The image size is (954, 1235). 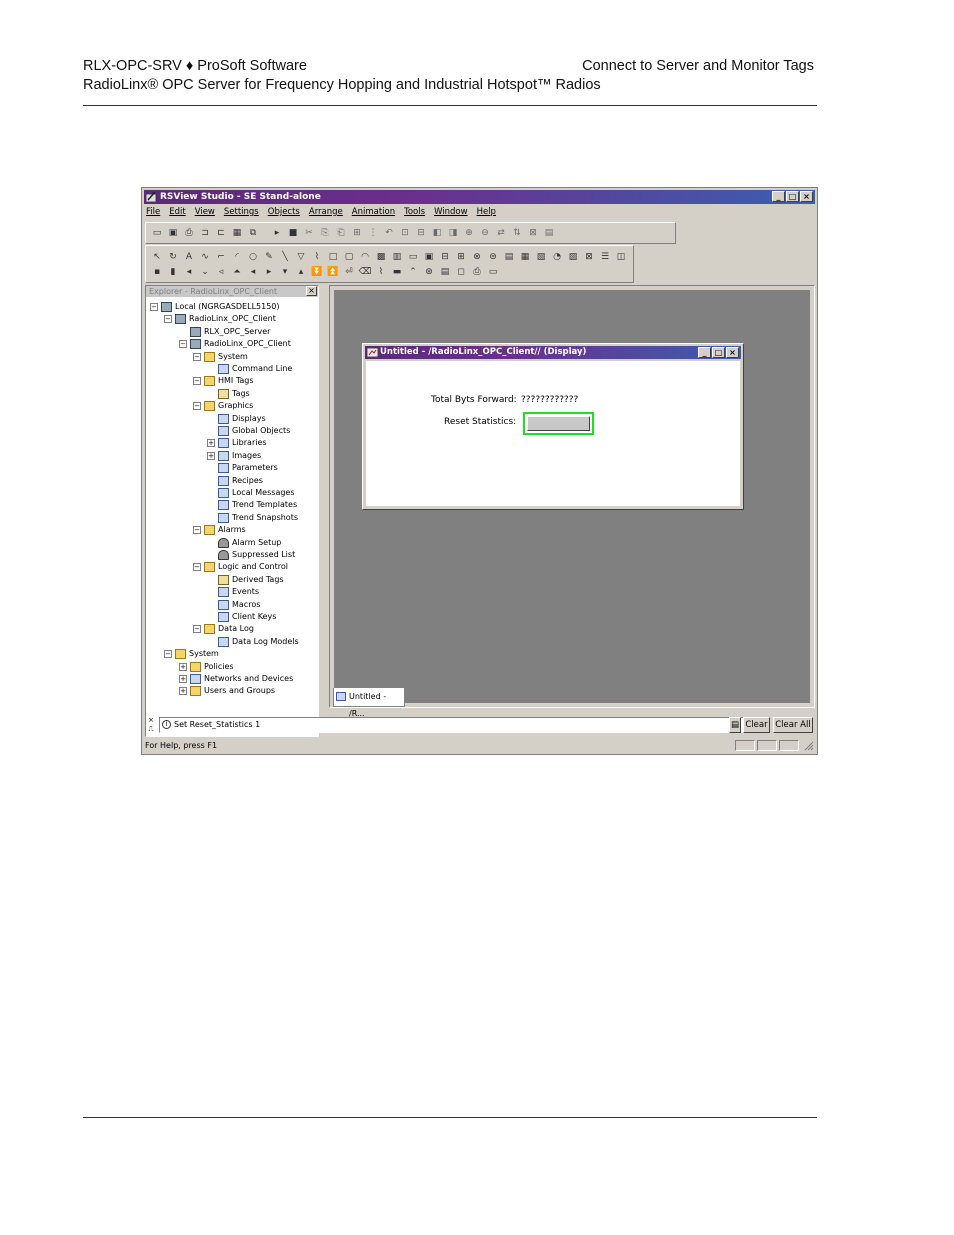 What do you see at coordinates (220, 319) in the screenshot?
I see `tree-item: − RadioLinx_OPC_Client` at bounding box center [220, 319].